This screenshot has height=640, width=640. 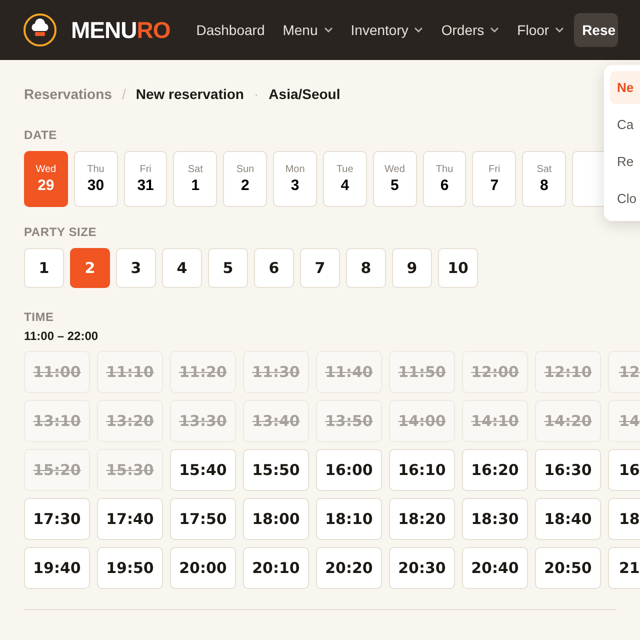 I want to click on nav-item: Floor, so click(x=540, y=30).